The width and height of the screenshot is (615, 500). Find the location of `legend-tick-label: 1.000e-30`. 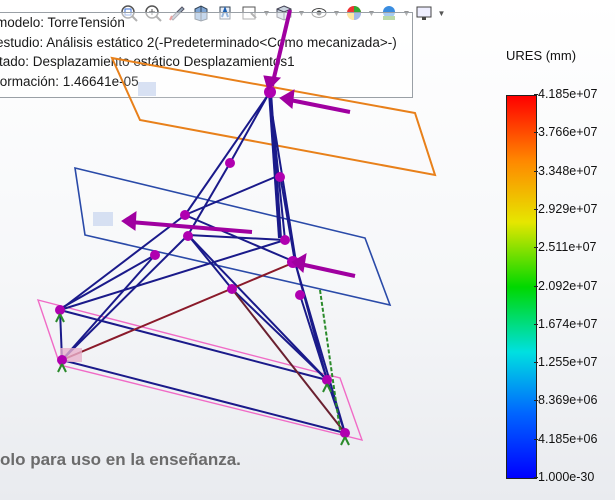

legend-tick-label: 1.000e-30 is located at coordinates (564, 477).